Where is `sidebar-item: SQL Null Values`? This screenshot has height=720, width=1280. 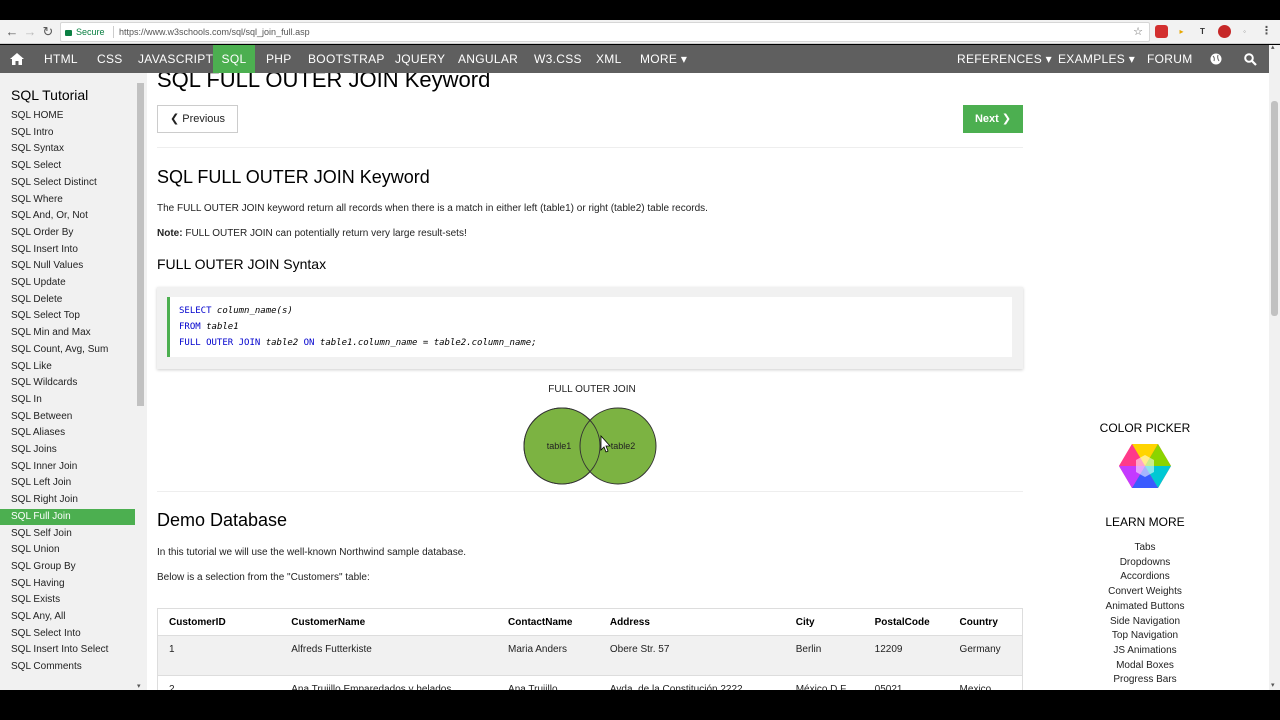 sidebar-item: SQL Null Values is located at coordinates (67, 266).